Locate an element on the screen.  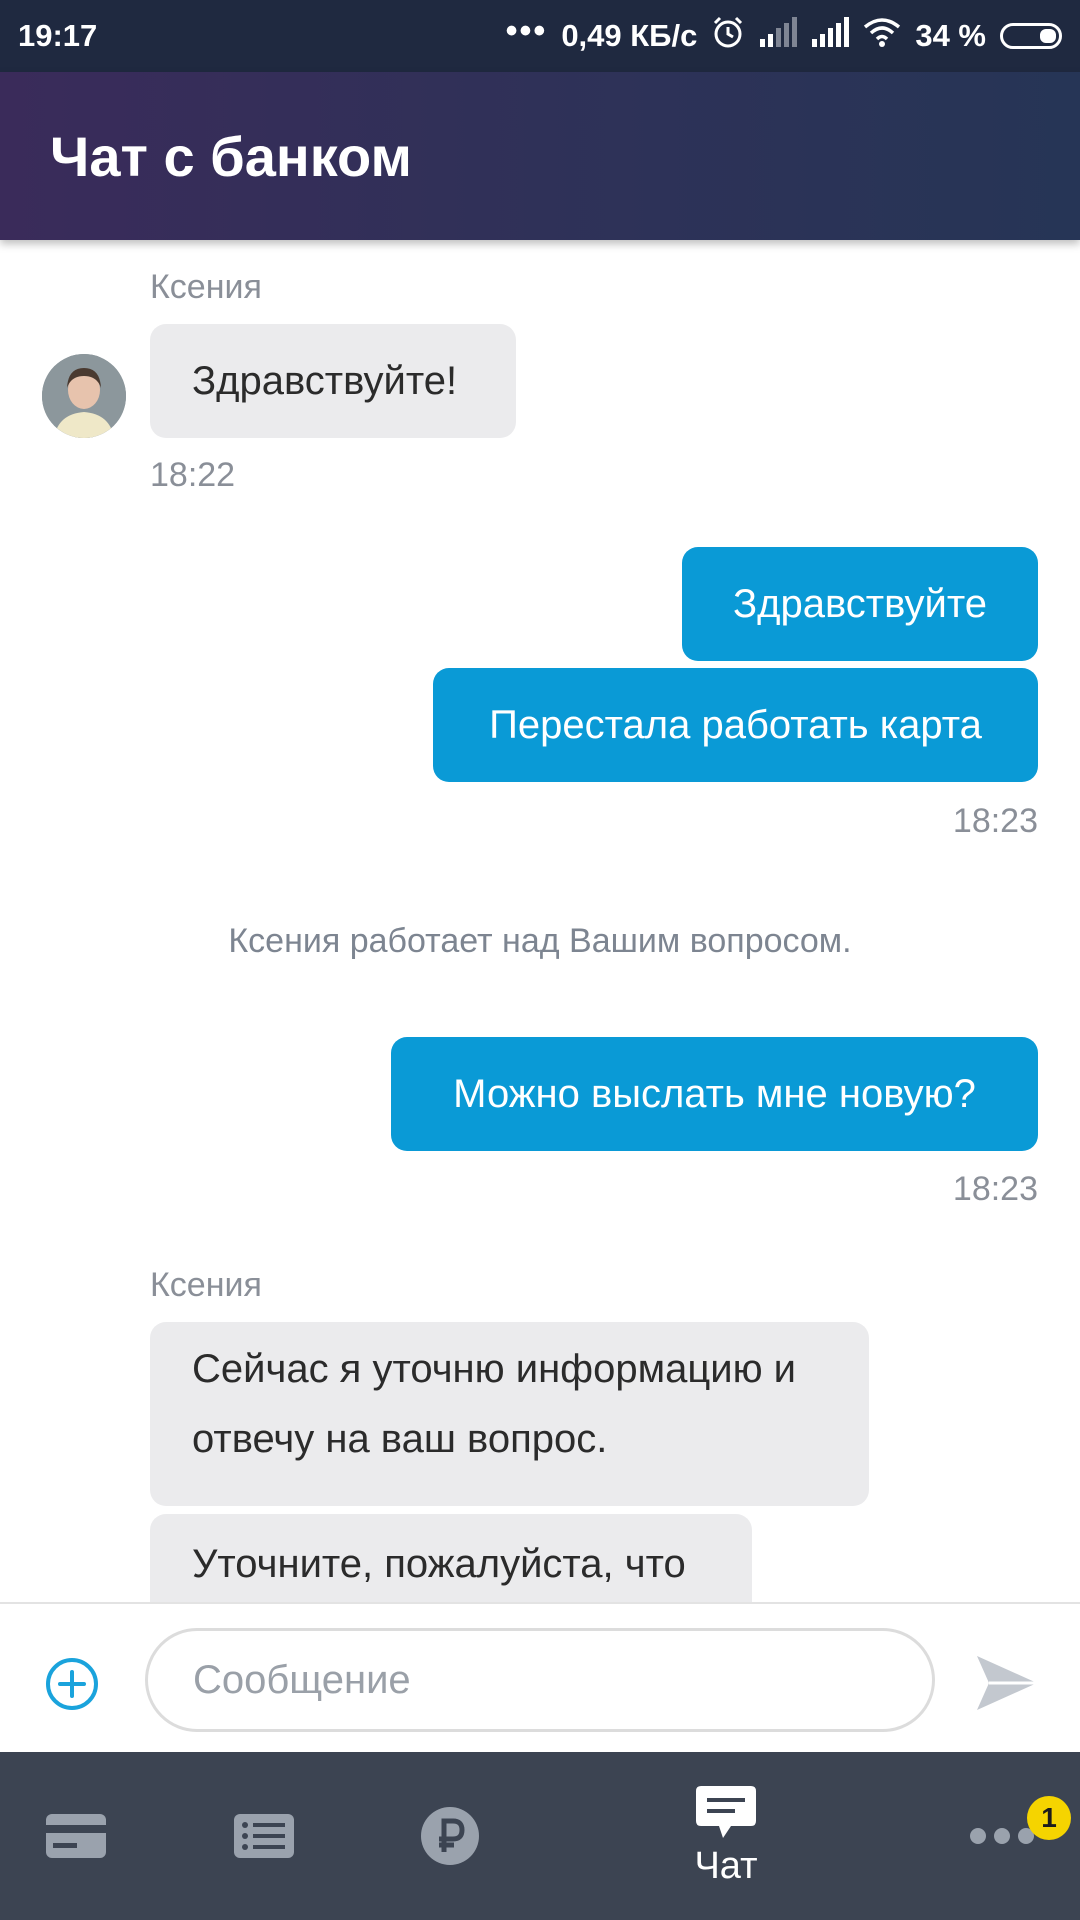
page-title: Чат с банком is located at coordinates (231, 156).